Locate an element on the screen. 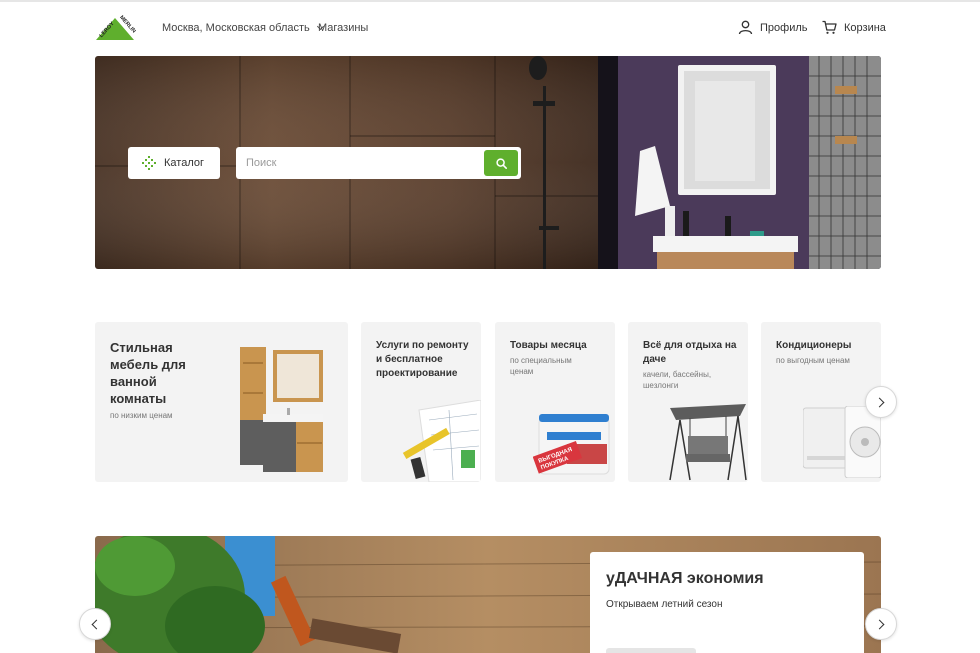  repair-services-image is located at coordinates (441, 441).